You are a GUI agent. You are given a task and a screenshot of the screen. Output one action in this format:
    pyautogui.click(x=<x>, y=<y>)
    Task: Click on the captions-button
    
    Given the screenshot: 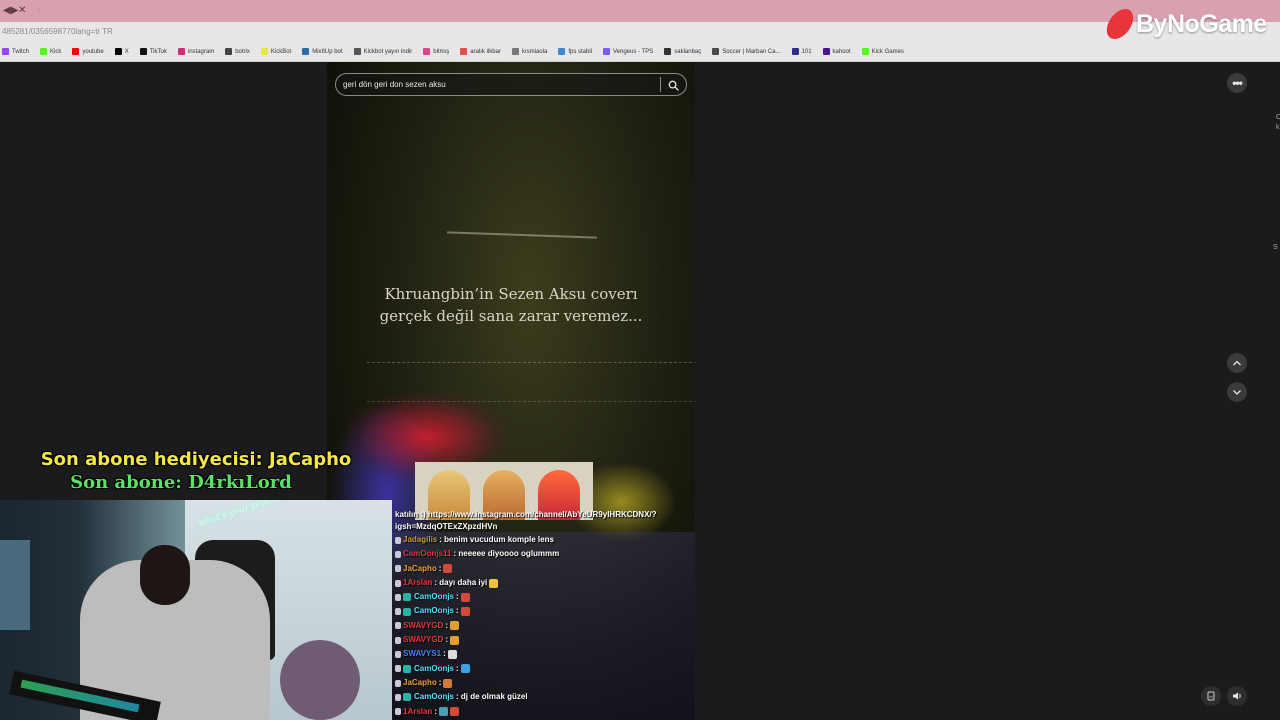 What is the action you would take?
    pyautogui.click(x=1211, y=696)
    